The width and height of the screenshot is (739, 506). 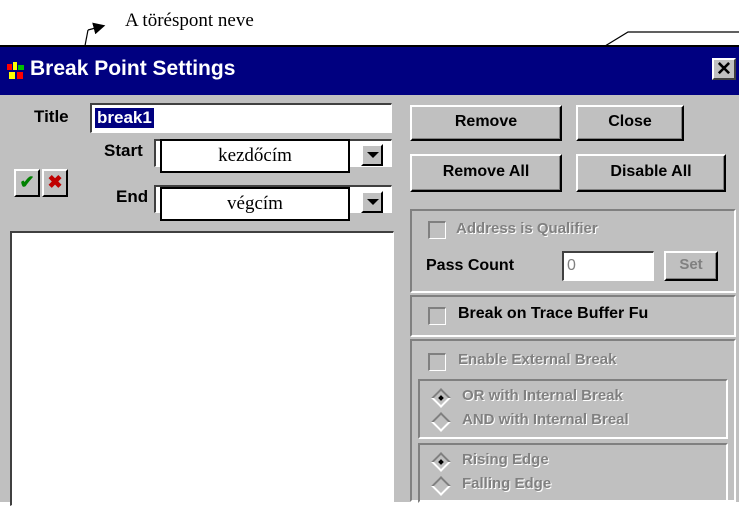 What do you see at coordinates (537, 359) in the screenshot?
I see `enable-external-break-label: Enable External Break` at bounding box center [537, 359].